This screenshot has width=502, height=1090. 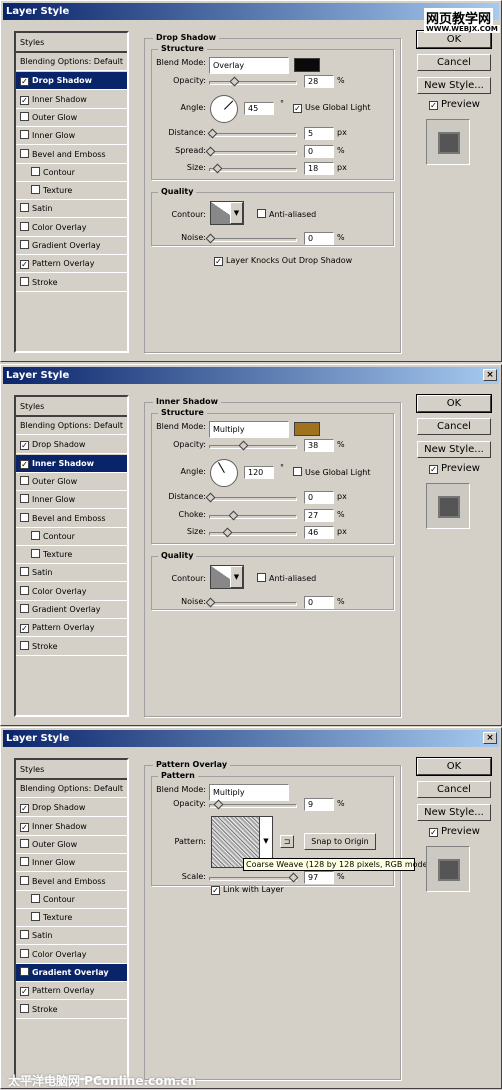 I want to click on spread-slider, so click(x=251, y=151).